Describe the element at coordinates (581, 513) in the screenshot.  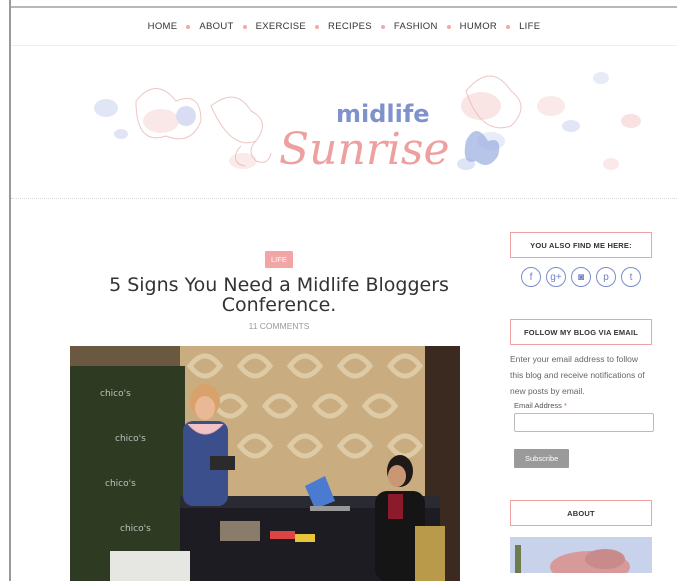
I see `about-widget-title: ABOUT` at that location.